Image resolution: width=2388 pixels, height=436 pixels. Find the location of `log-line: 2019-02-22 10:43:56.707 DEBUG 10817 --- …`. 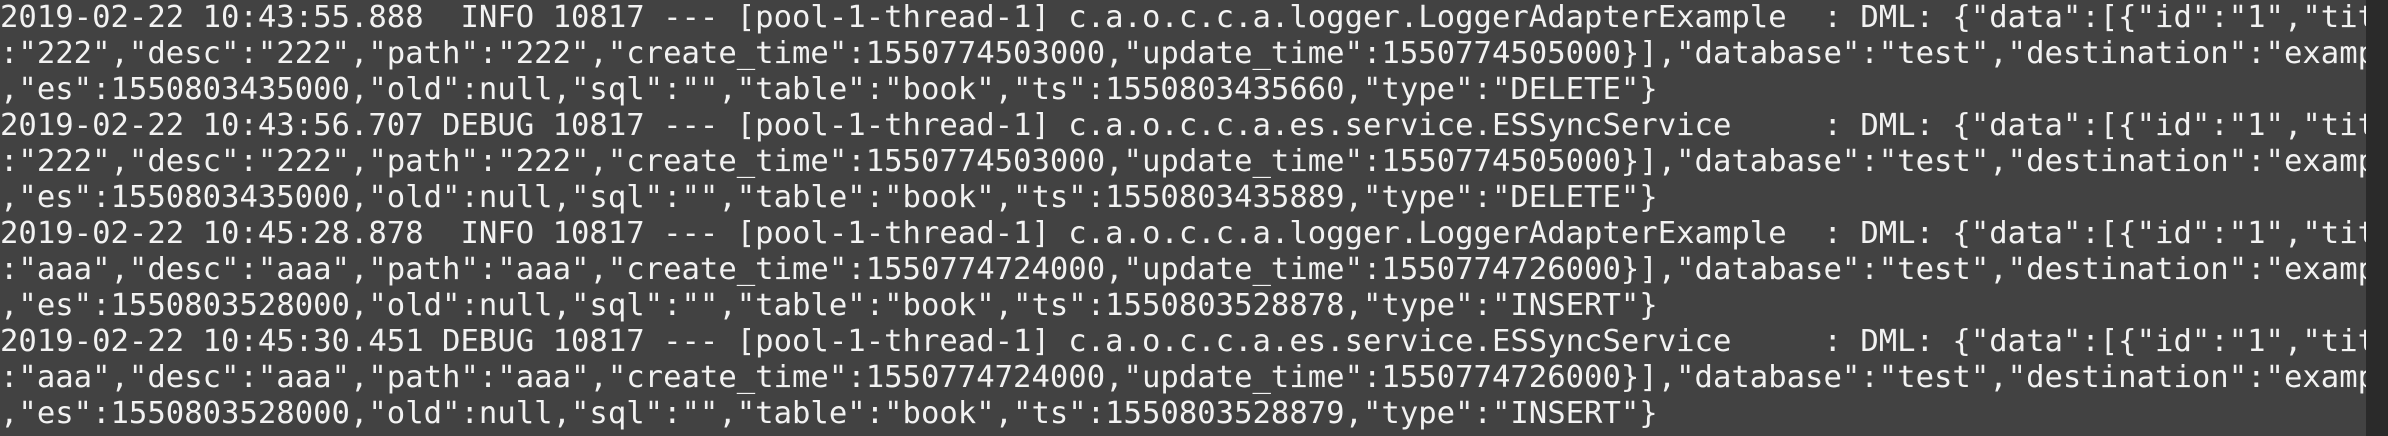

log-line: 2019-02-22 10:43:56.707 DEBUG 10817 --- … is located at coordinates (1183, 125).